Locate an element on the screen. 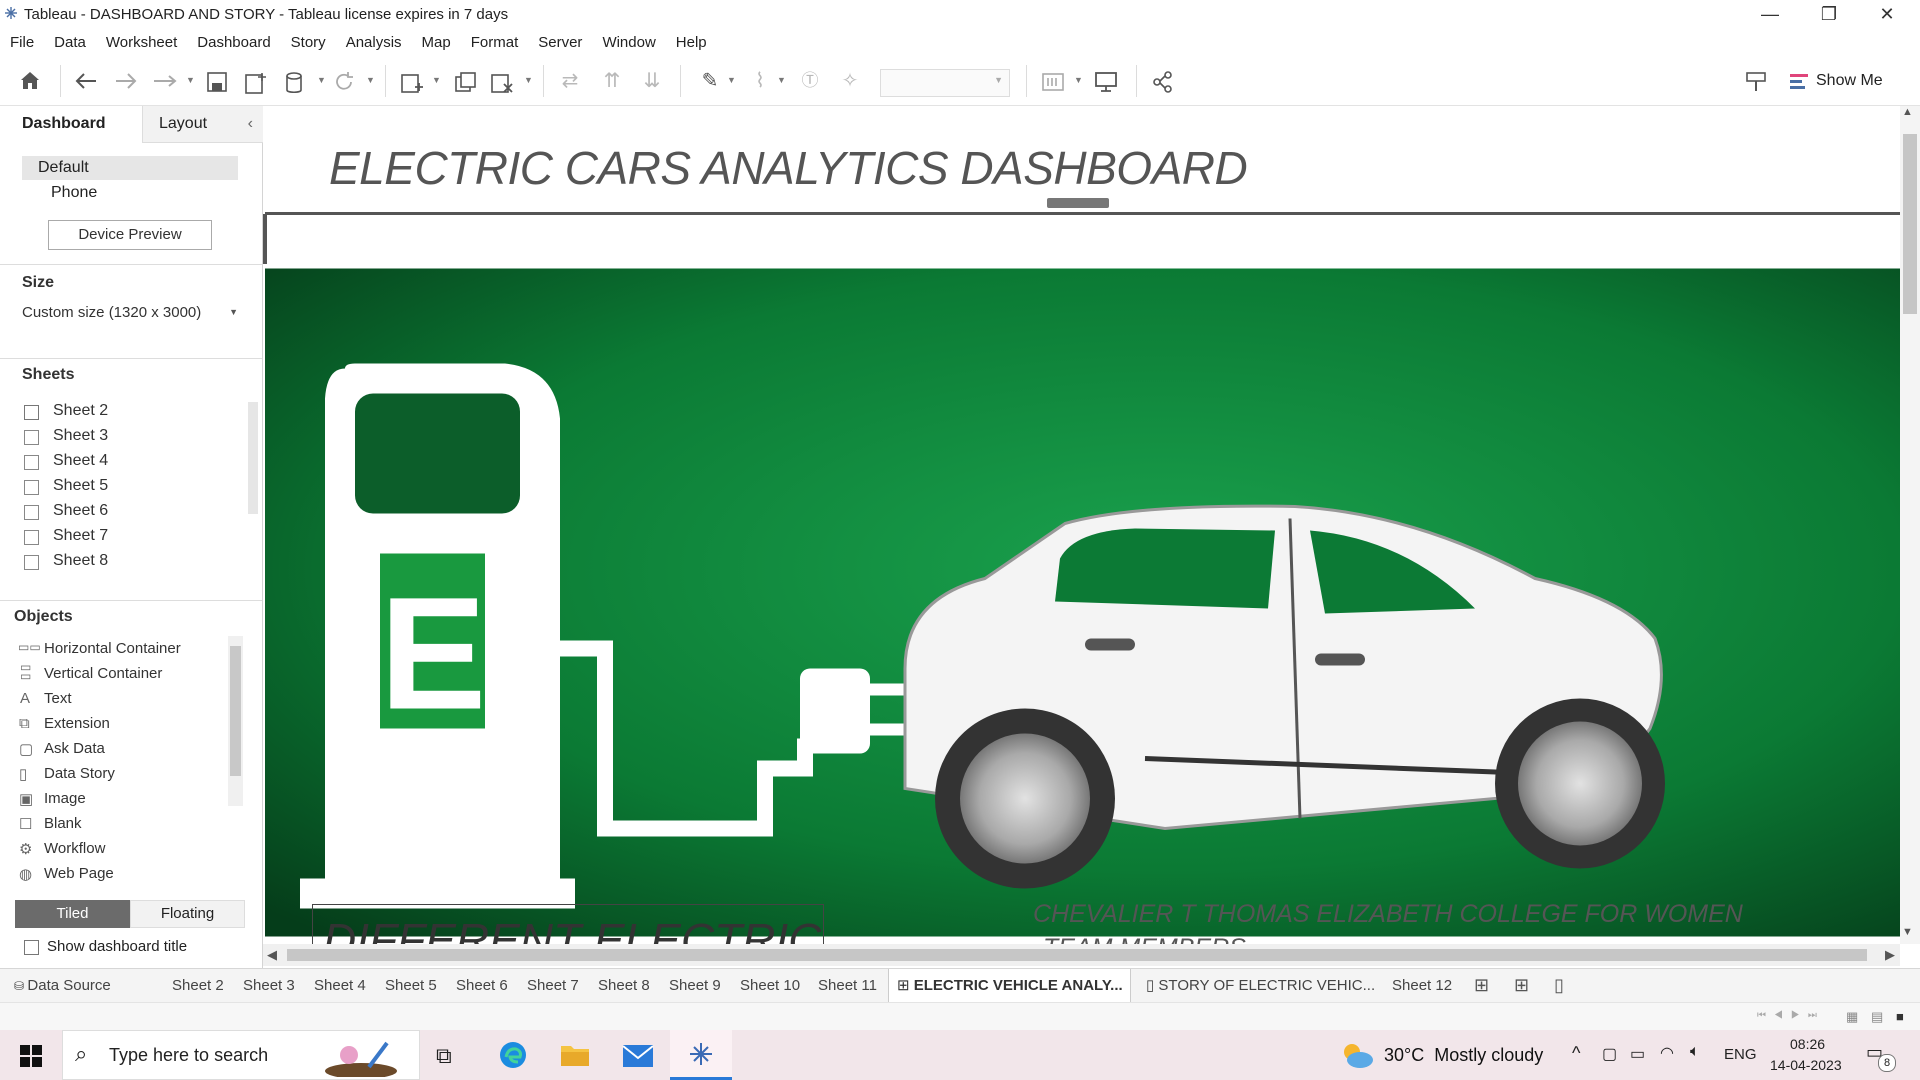 Image resolution: width=1920 pixels, height=1080 pixels. show-title-checkbox is located at coordinates (31, 947).